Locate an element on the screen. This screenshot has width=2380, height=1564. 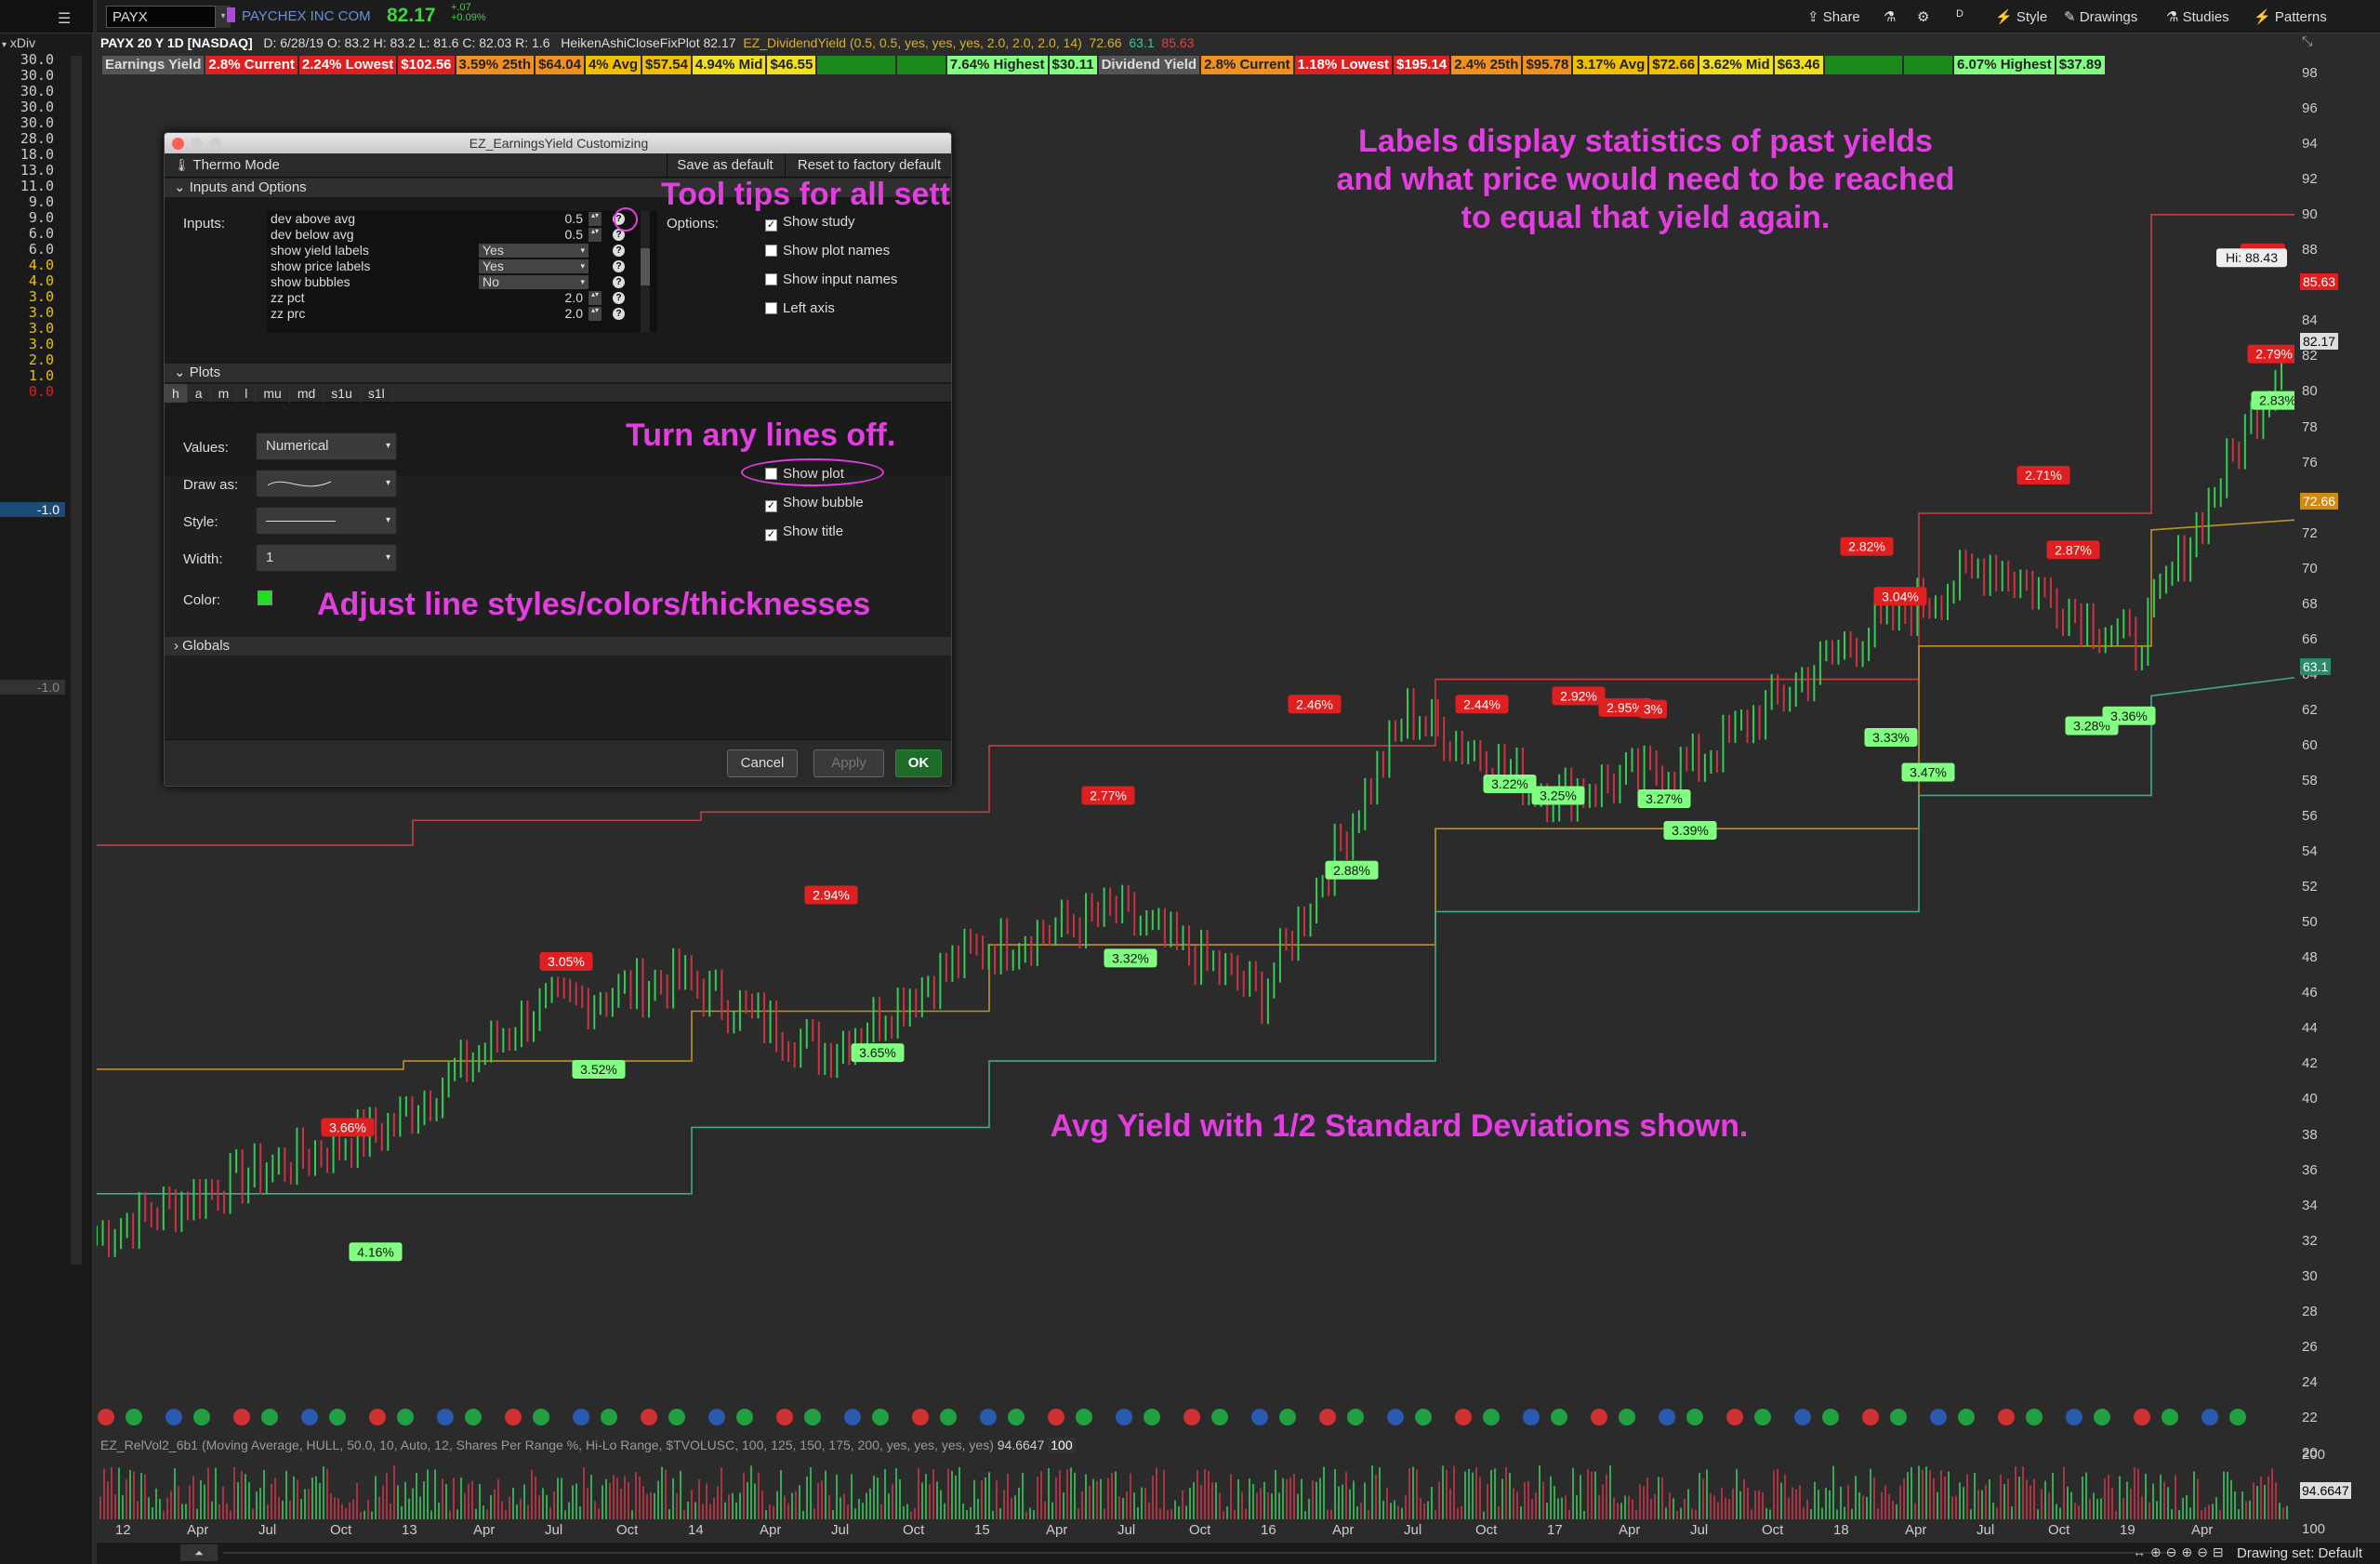
studies-button: ⚗ Studies is located at coordinates (2197, 16).